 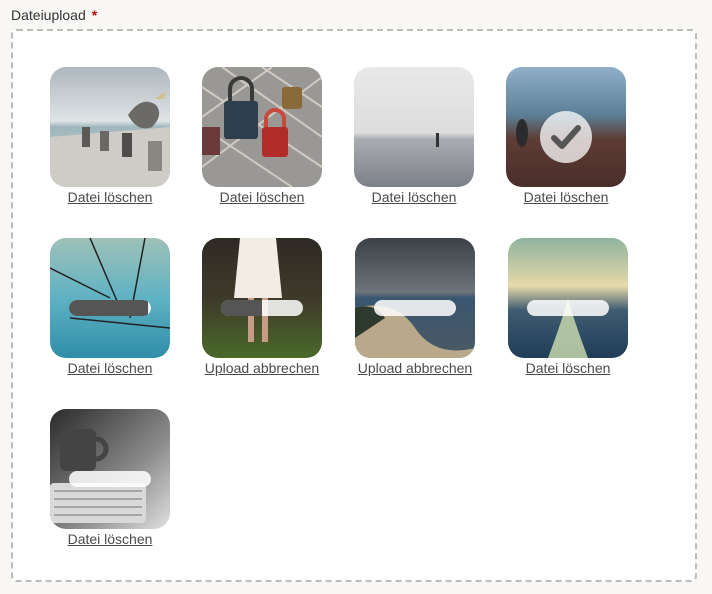 What do you see at coordinates (110, 127) in the screenshot?
I see `file-thumbnail-pelican` at bounding box center [110, 127].